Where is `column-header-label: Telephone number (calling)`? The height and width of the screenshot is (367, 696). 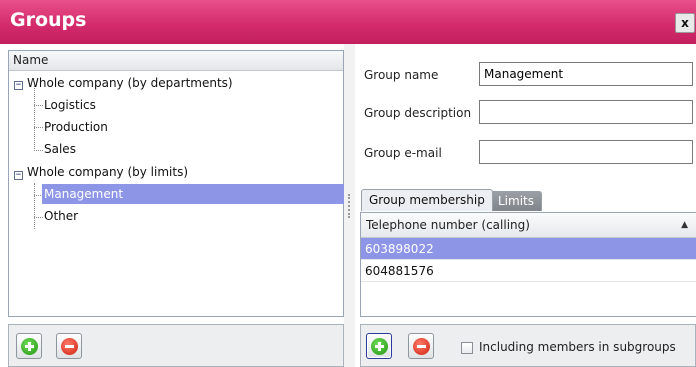 column-header-label: Telephone number (calling) is located at coordinates (448, 225).